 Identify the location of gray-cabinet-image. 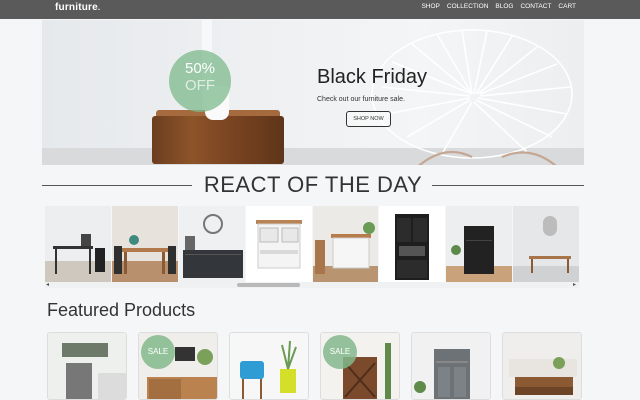
(451, 366).